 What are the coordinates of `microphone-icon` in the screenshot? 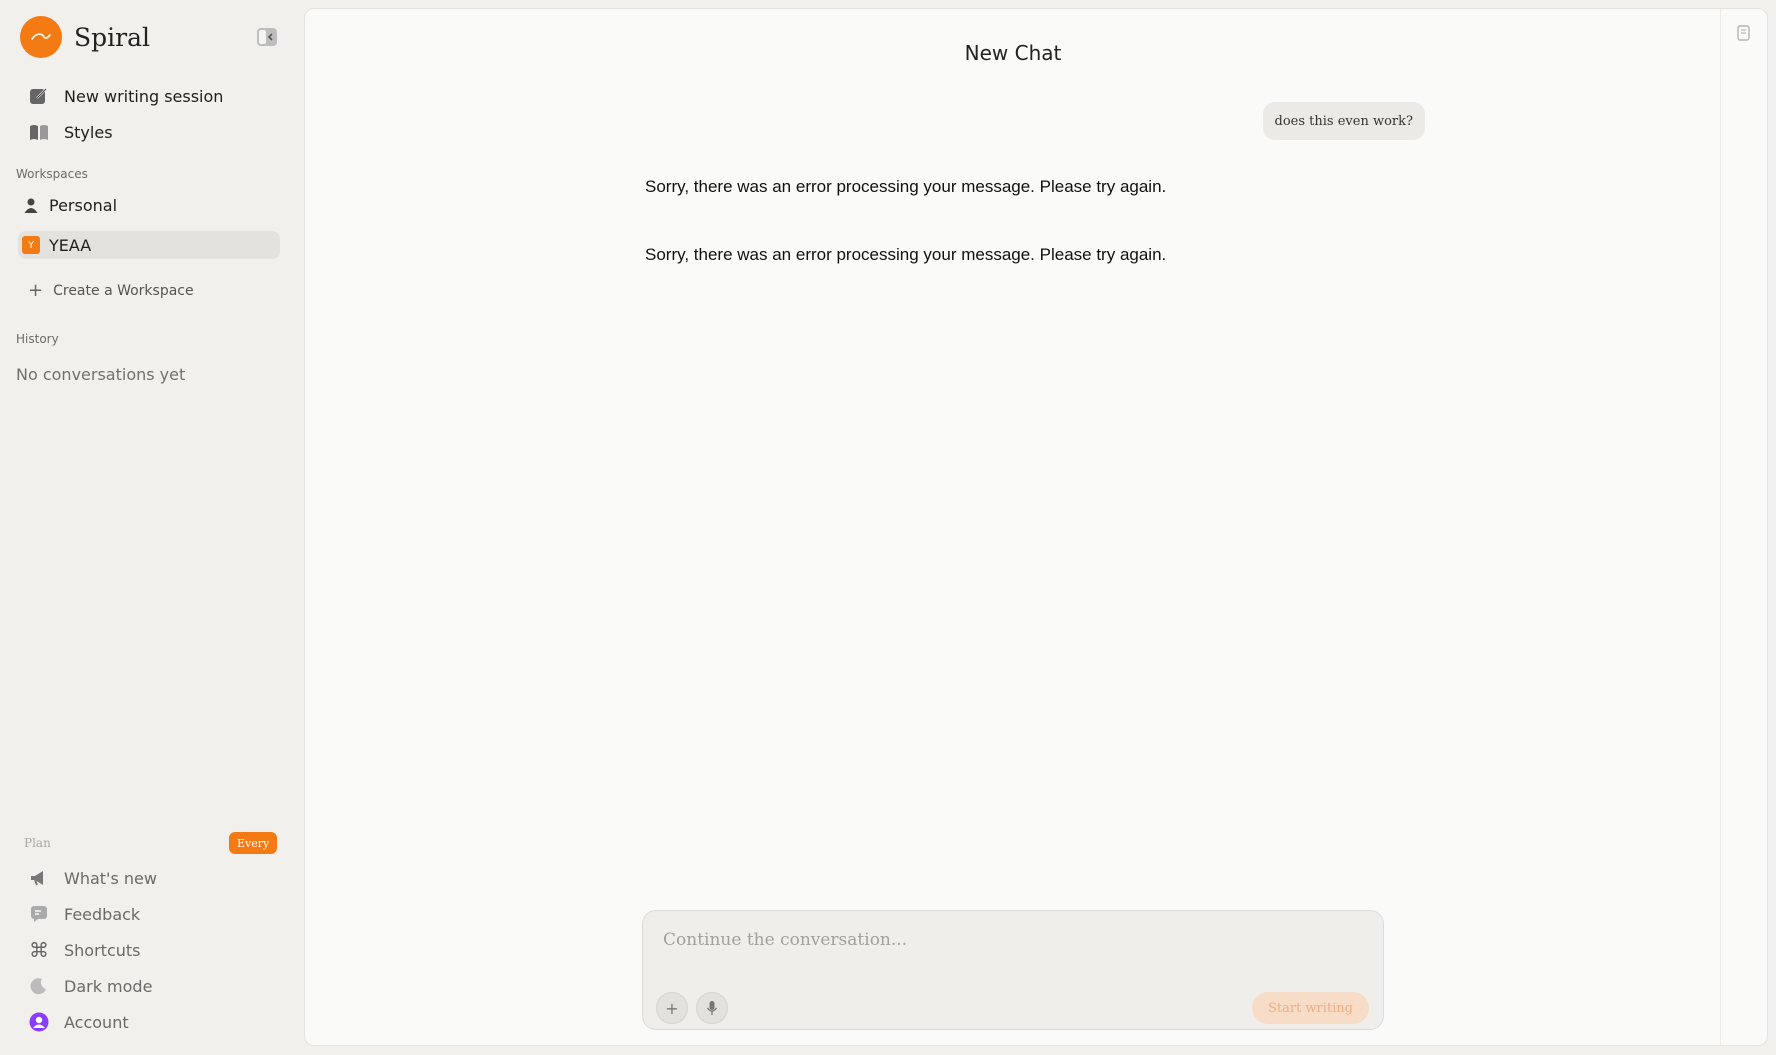 It's located at (712, 1008).